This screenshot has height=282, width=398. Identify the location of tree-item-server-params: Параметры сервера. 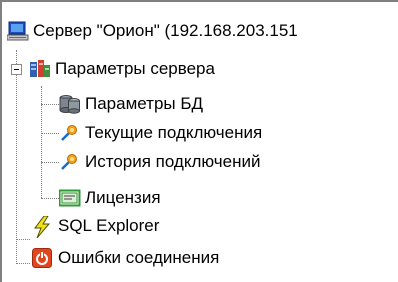
(122, 69).